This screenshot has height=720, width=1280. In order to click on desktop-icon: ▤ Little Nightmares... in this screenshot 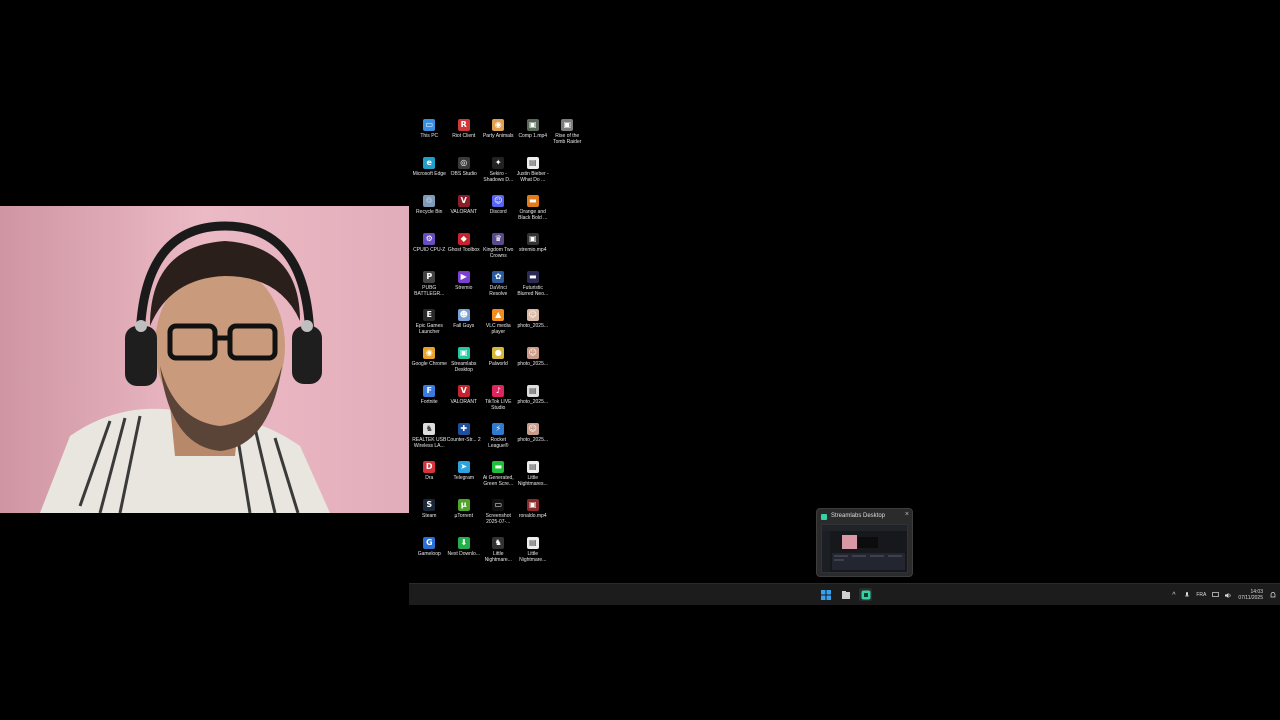, I will do `click(533, 478)`.